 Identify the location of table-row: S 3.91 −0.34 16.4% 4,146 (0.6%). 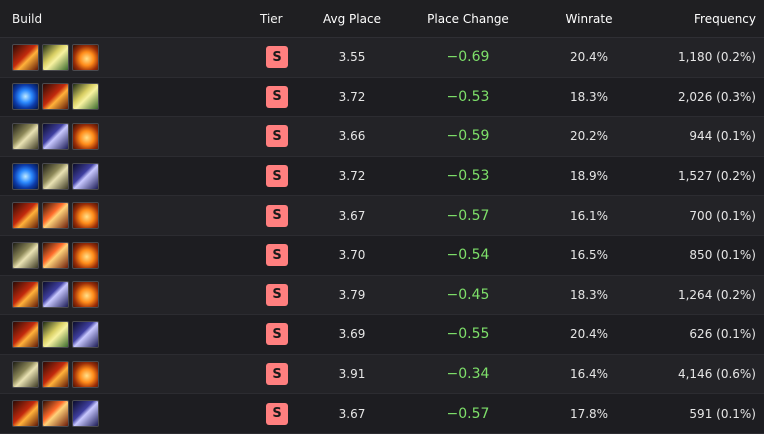
(382, 374).